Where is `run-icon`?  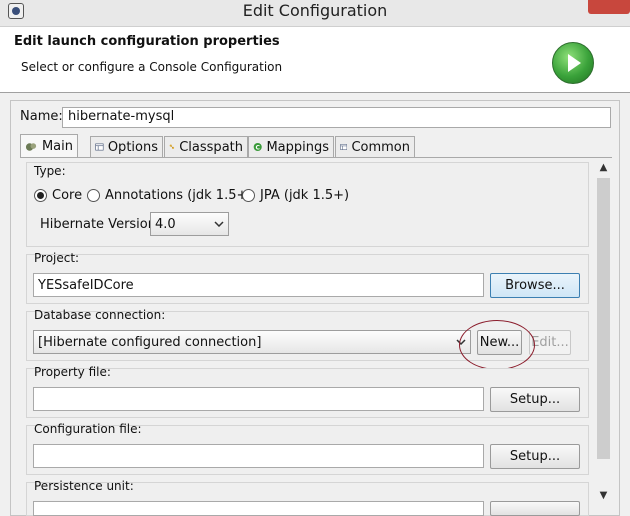 run-icon is located at coordinates (573, 63).